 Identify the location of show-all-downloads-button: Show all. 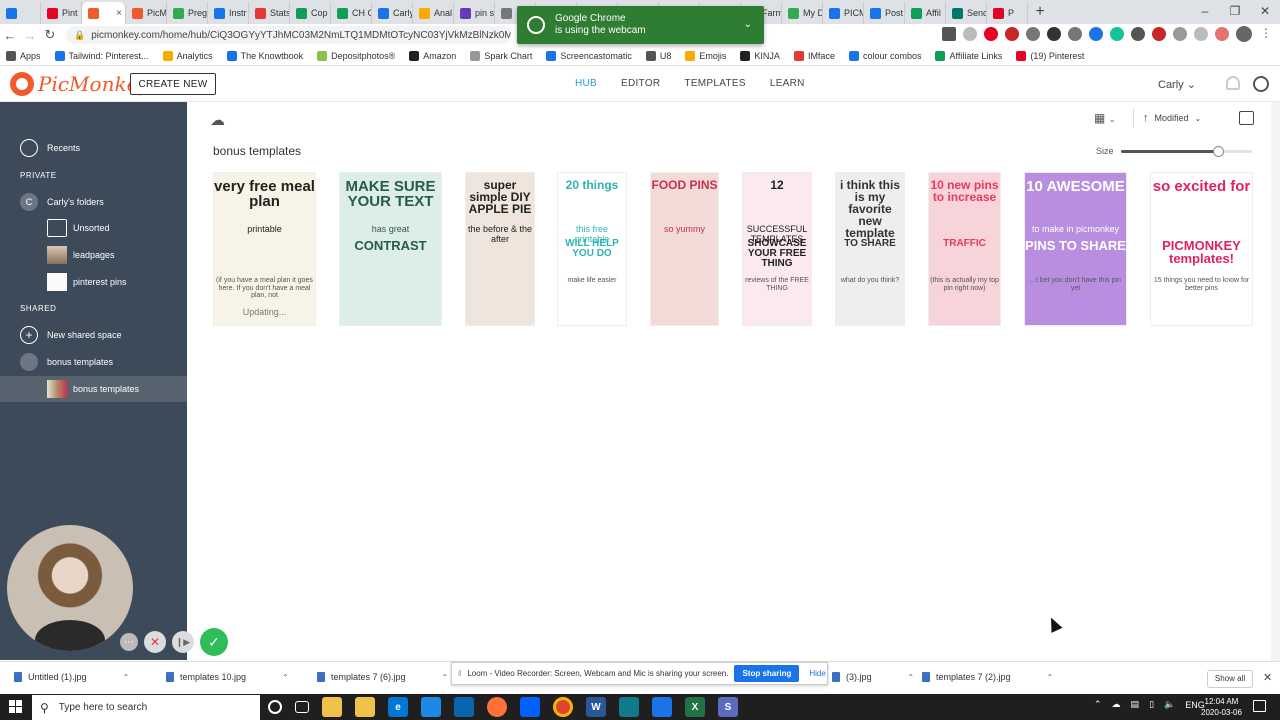
(1230, 679).